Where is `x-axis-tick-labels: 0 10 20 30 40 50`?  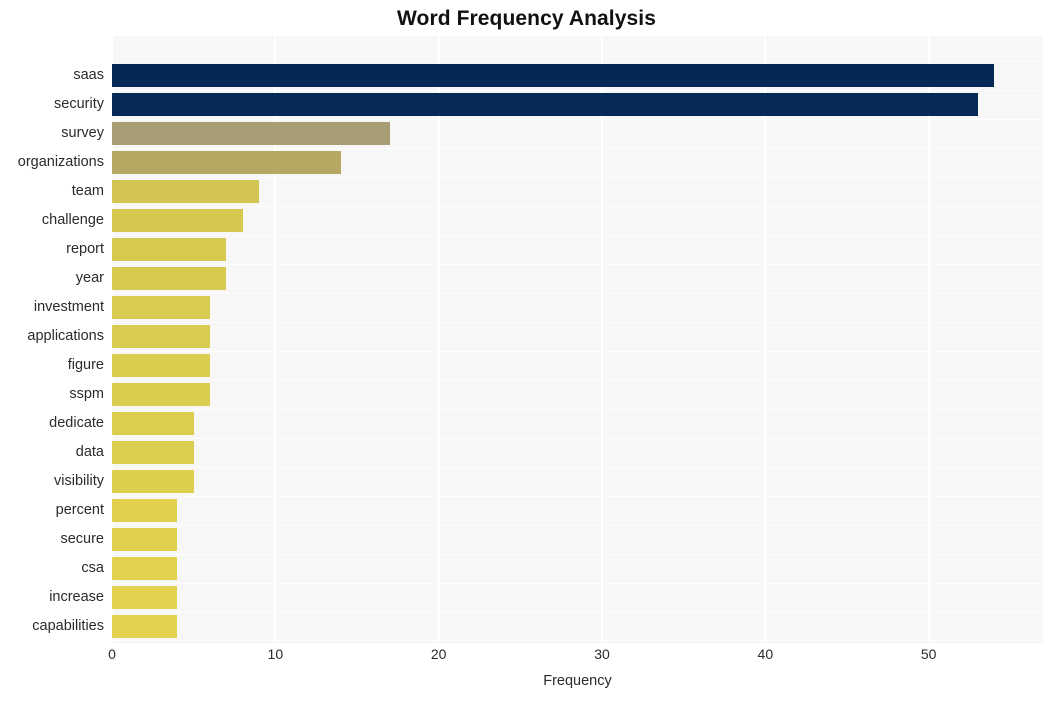 x-axis-tick-labels: 0 10 20 30 40 50 is located at coordinates (575, 656).